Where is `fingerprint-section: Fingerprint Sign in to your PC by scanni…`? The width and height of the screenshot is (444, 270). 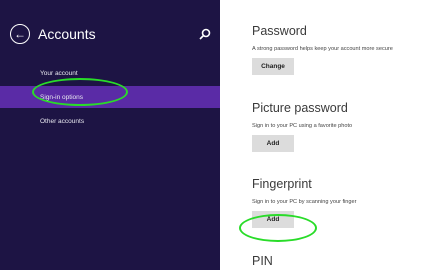
fingerprint-section: Fingerprint Sign in to your PC by scanni… is located at coordinates (304, 202).